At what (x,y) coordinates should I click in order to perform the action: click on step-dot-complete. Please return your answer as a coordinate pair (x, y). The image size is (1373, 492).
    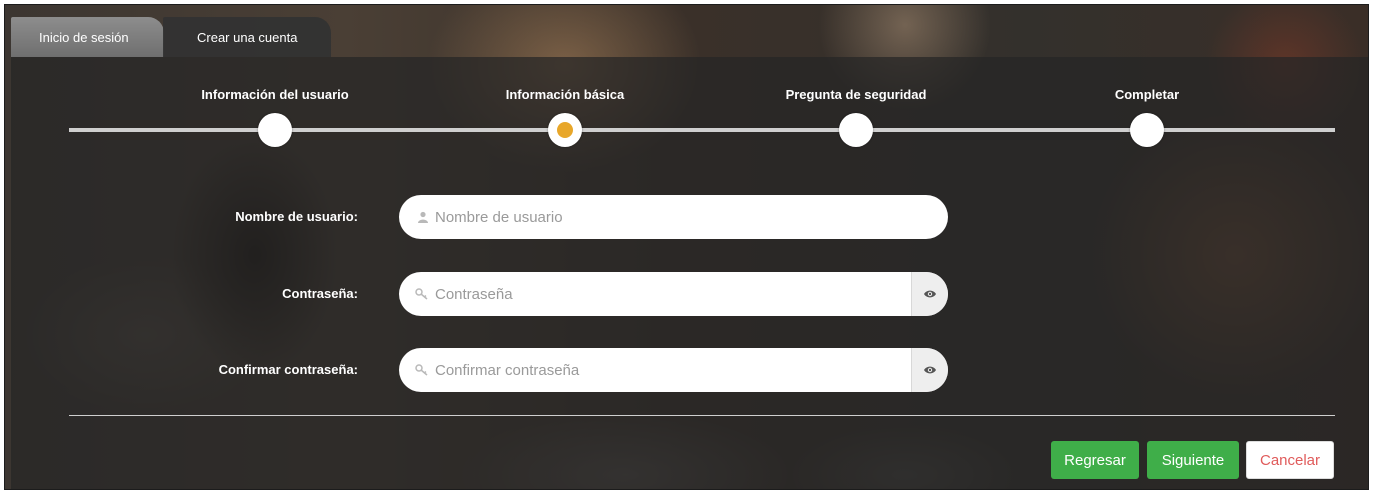
    Looking at the image, I should click on (1147, 130).